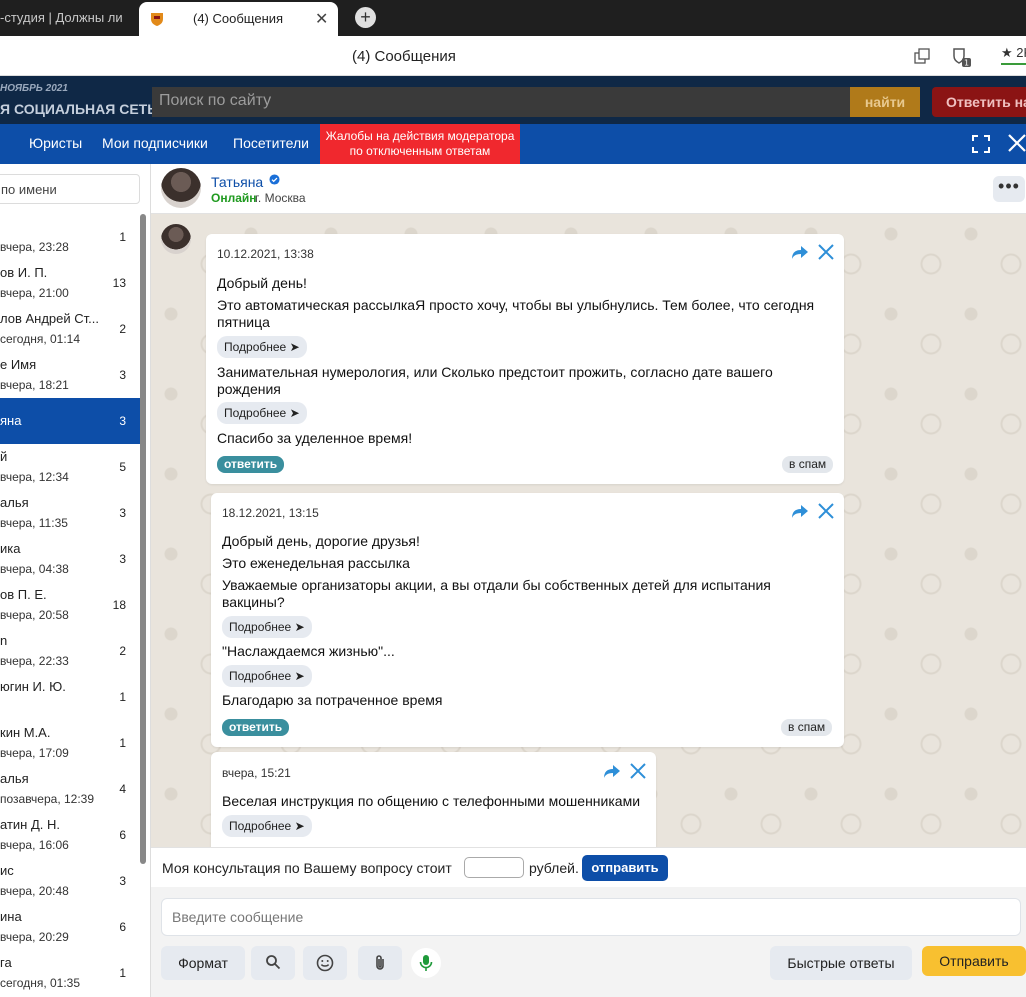 The image size is (1026, 997). I want to click on contact-item: ика вчера, 04:38 3, so click(70, 559).